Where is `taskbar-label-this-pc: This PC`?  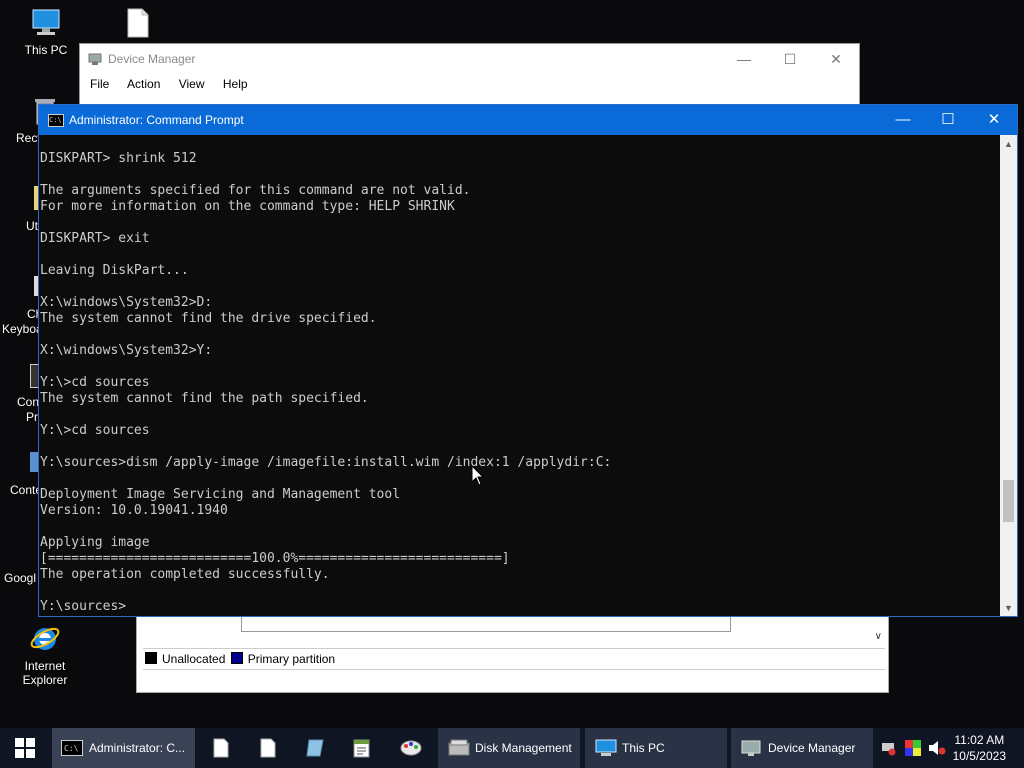
taskbar-label-this-pc: This PC is located at coordinates (643, 748).